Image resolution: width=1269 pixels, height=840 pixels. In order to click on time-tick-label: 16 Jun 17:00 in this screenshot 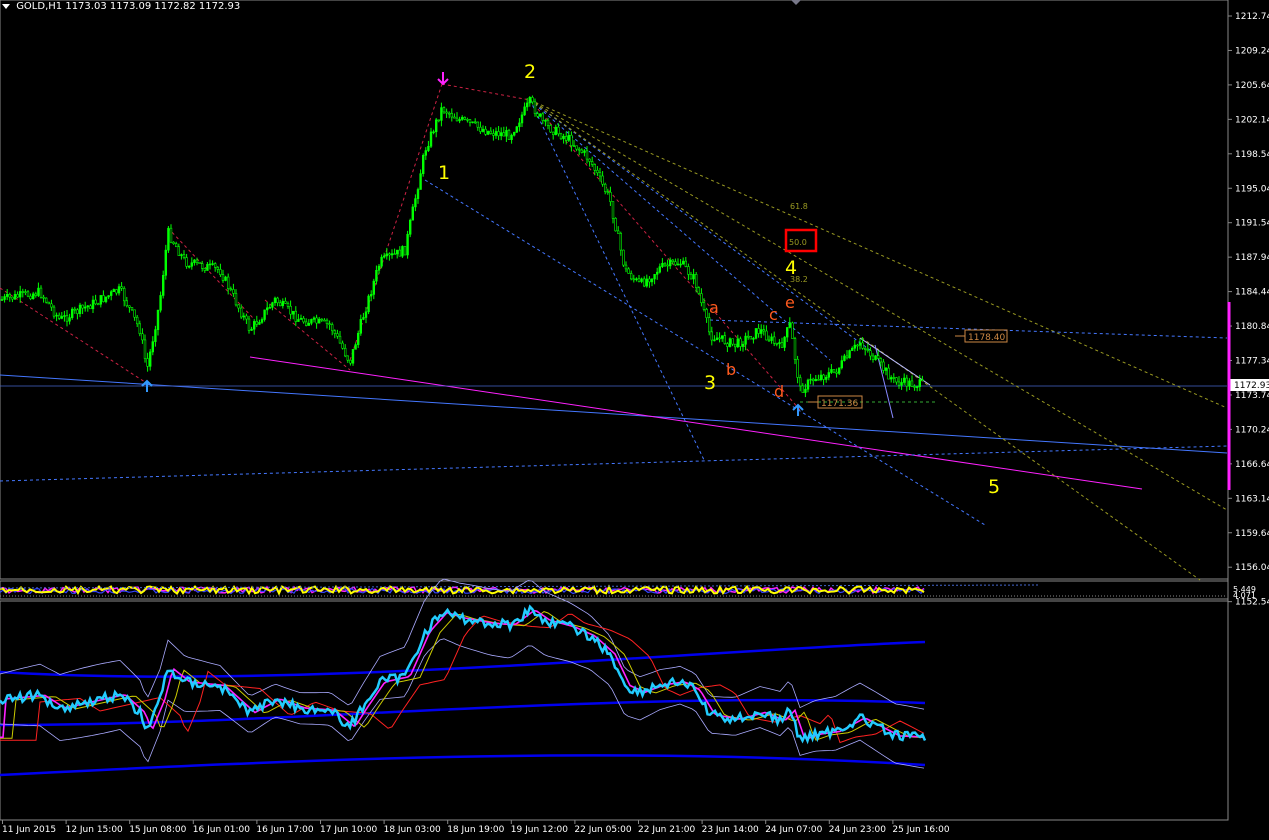, I will do `click(284, 830)`.